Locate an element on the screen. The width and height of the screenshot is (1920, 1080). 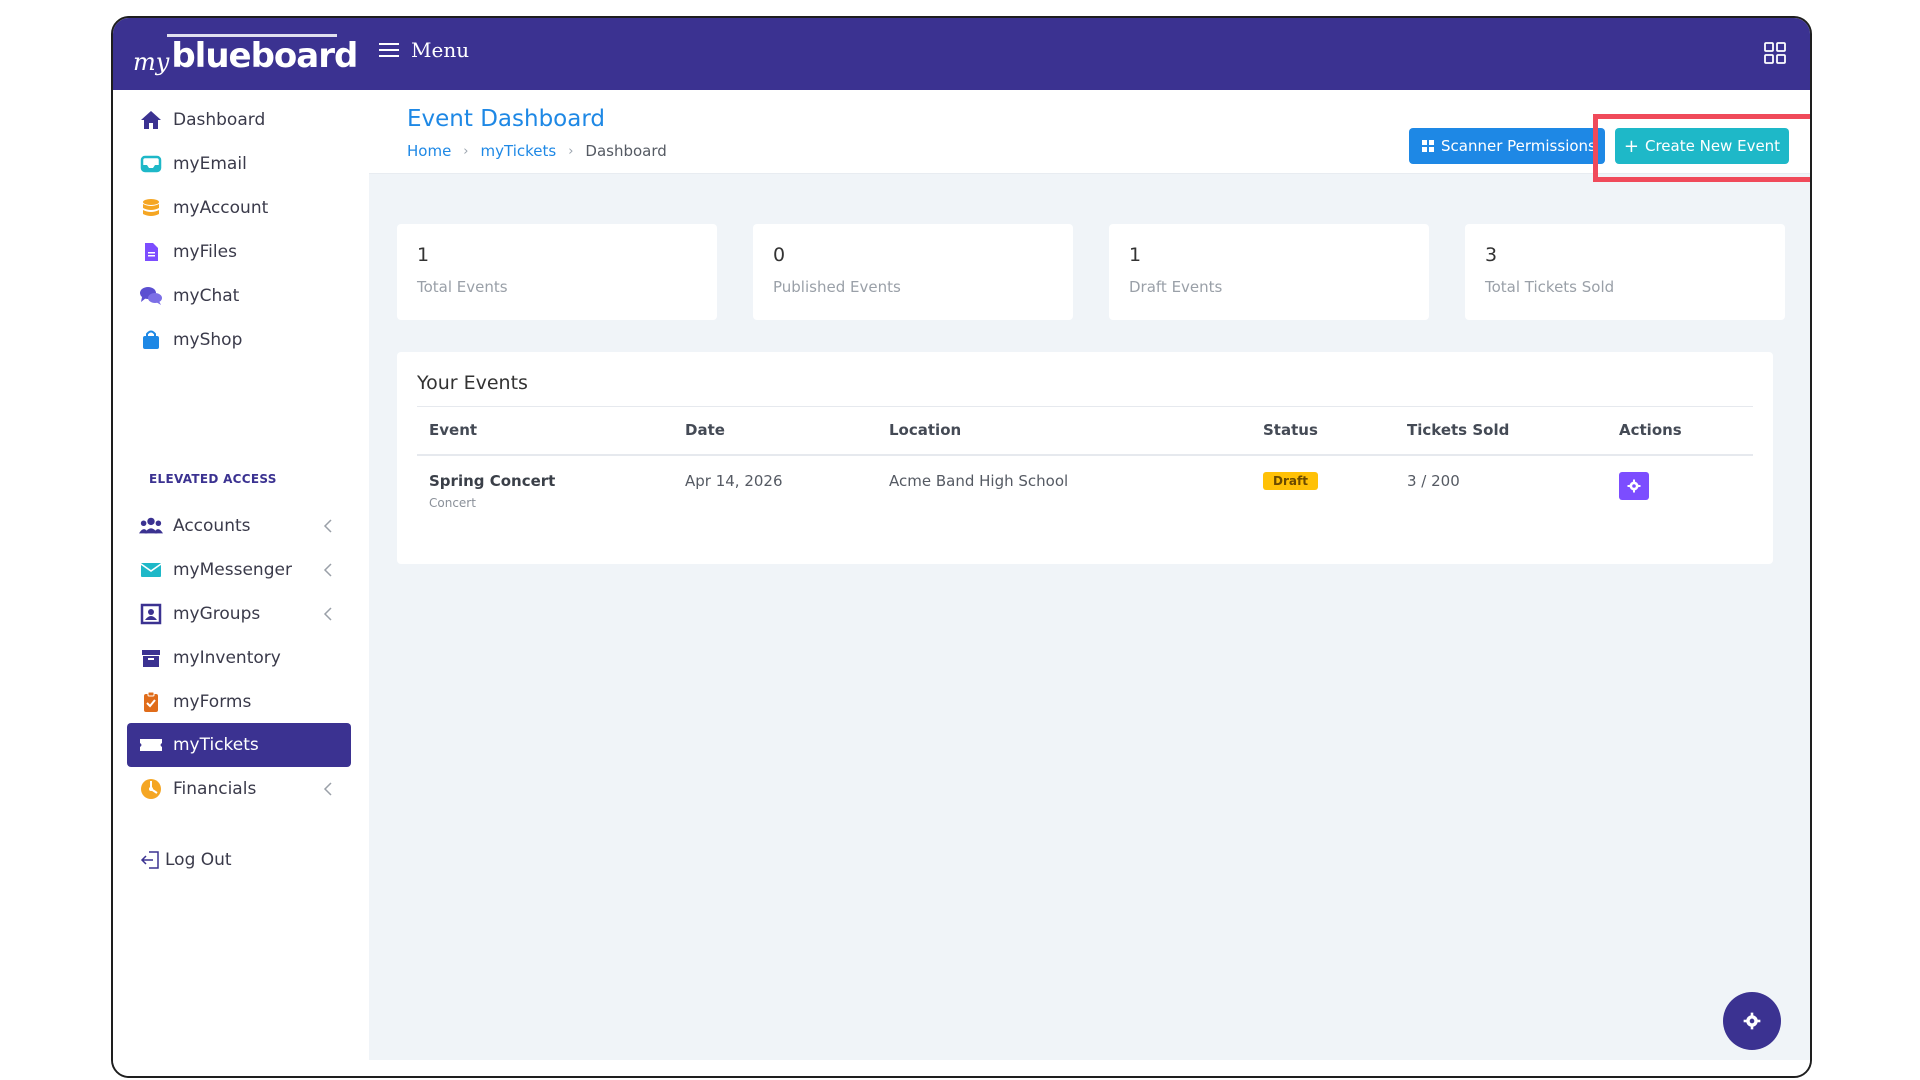
sidebar-item-myaccount: myAccount is located at coordinates (239, 208).